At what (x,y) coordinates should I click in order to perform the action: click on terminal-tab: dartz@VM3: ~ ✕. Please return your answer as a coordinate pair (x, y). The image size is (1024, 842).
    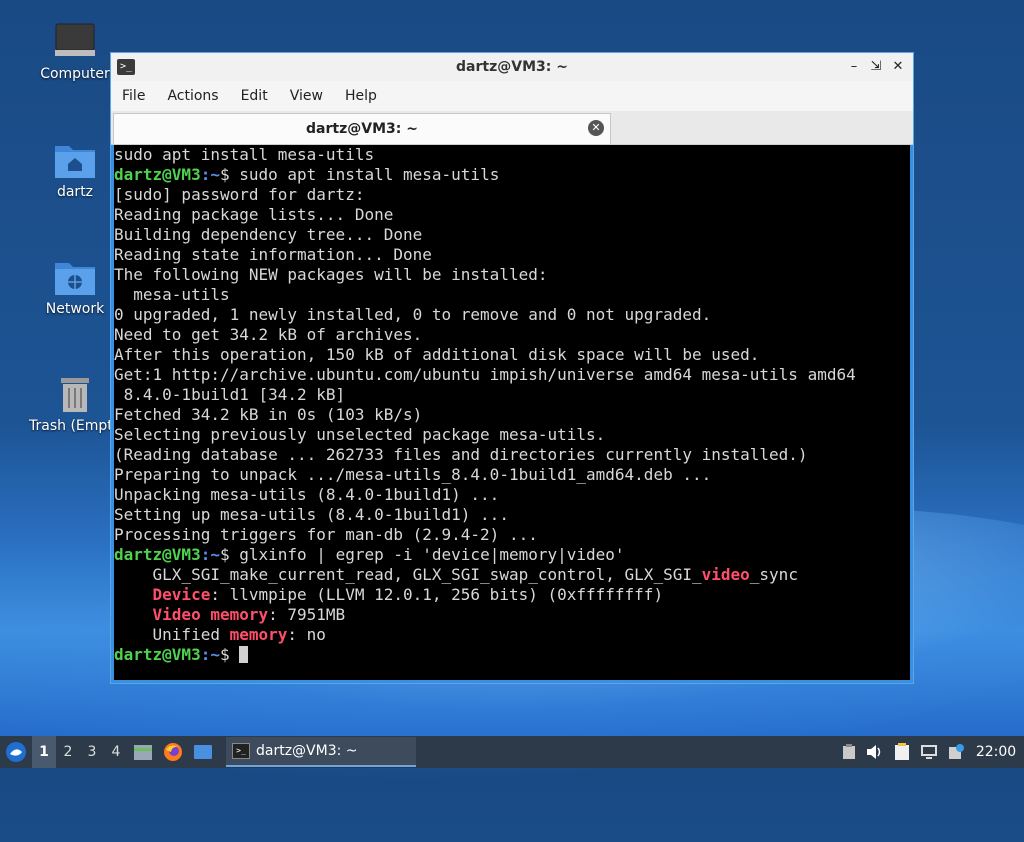
    Looking at the image, I should click on (362, 128).